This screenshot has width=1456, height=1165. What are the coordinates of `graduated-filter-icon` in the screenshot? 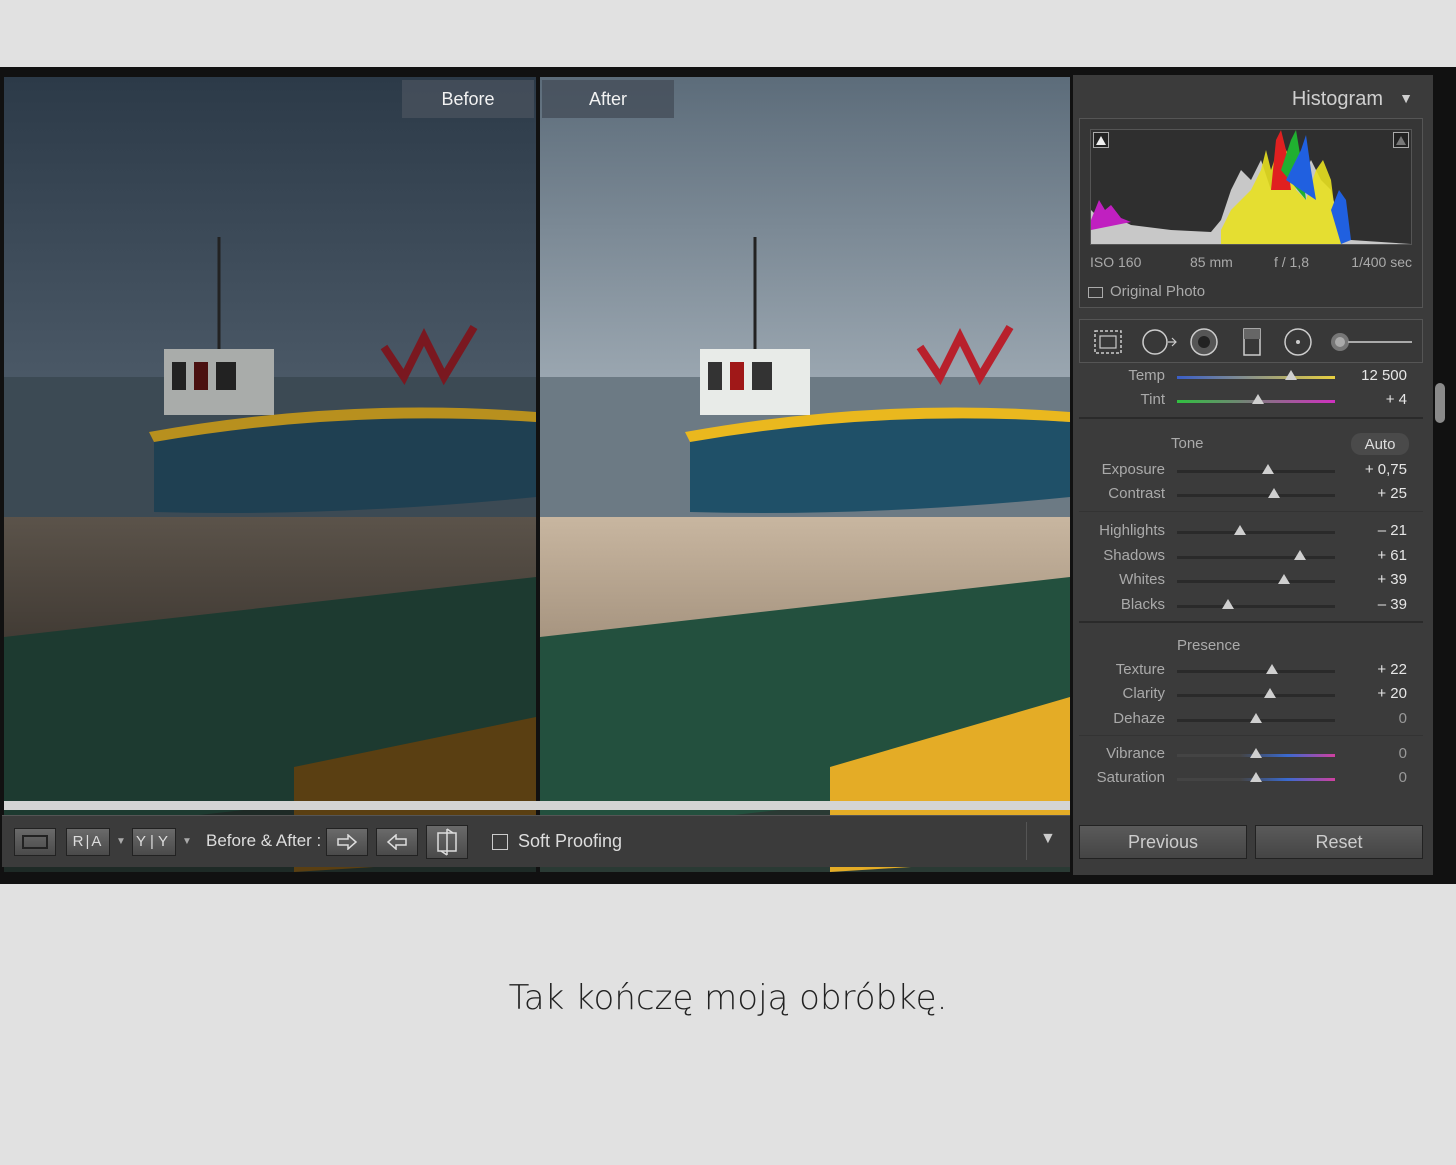 It's located at (1252, 344).